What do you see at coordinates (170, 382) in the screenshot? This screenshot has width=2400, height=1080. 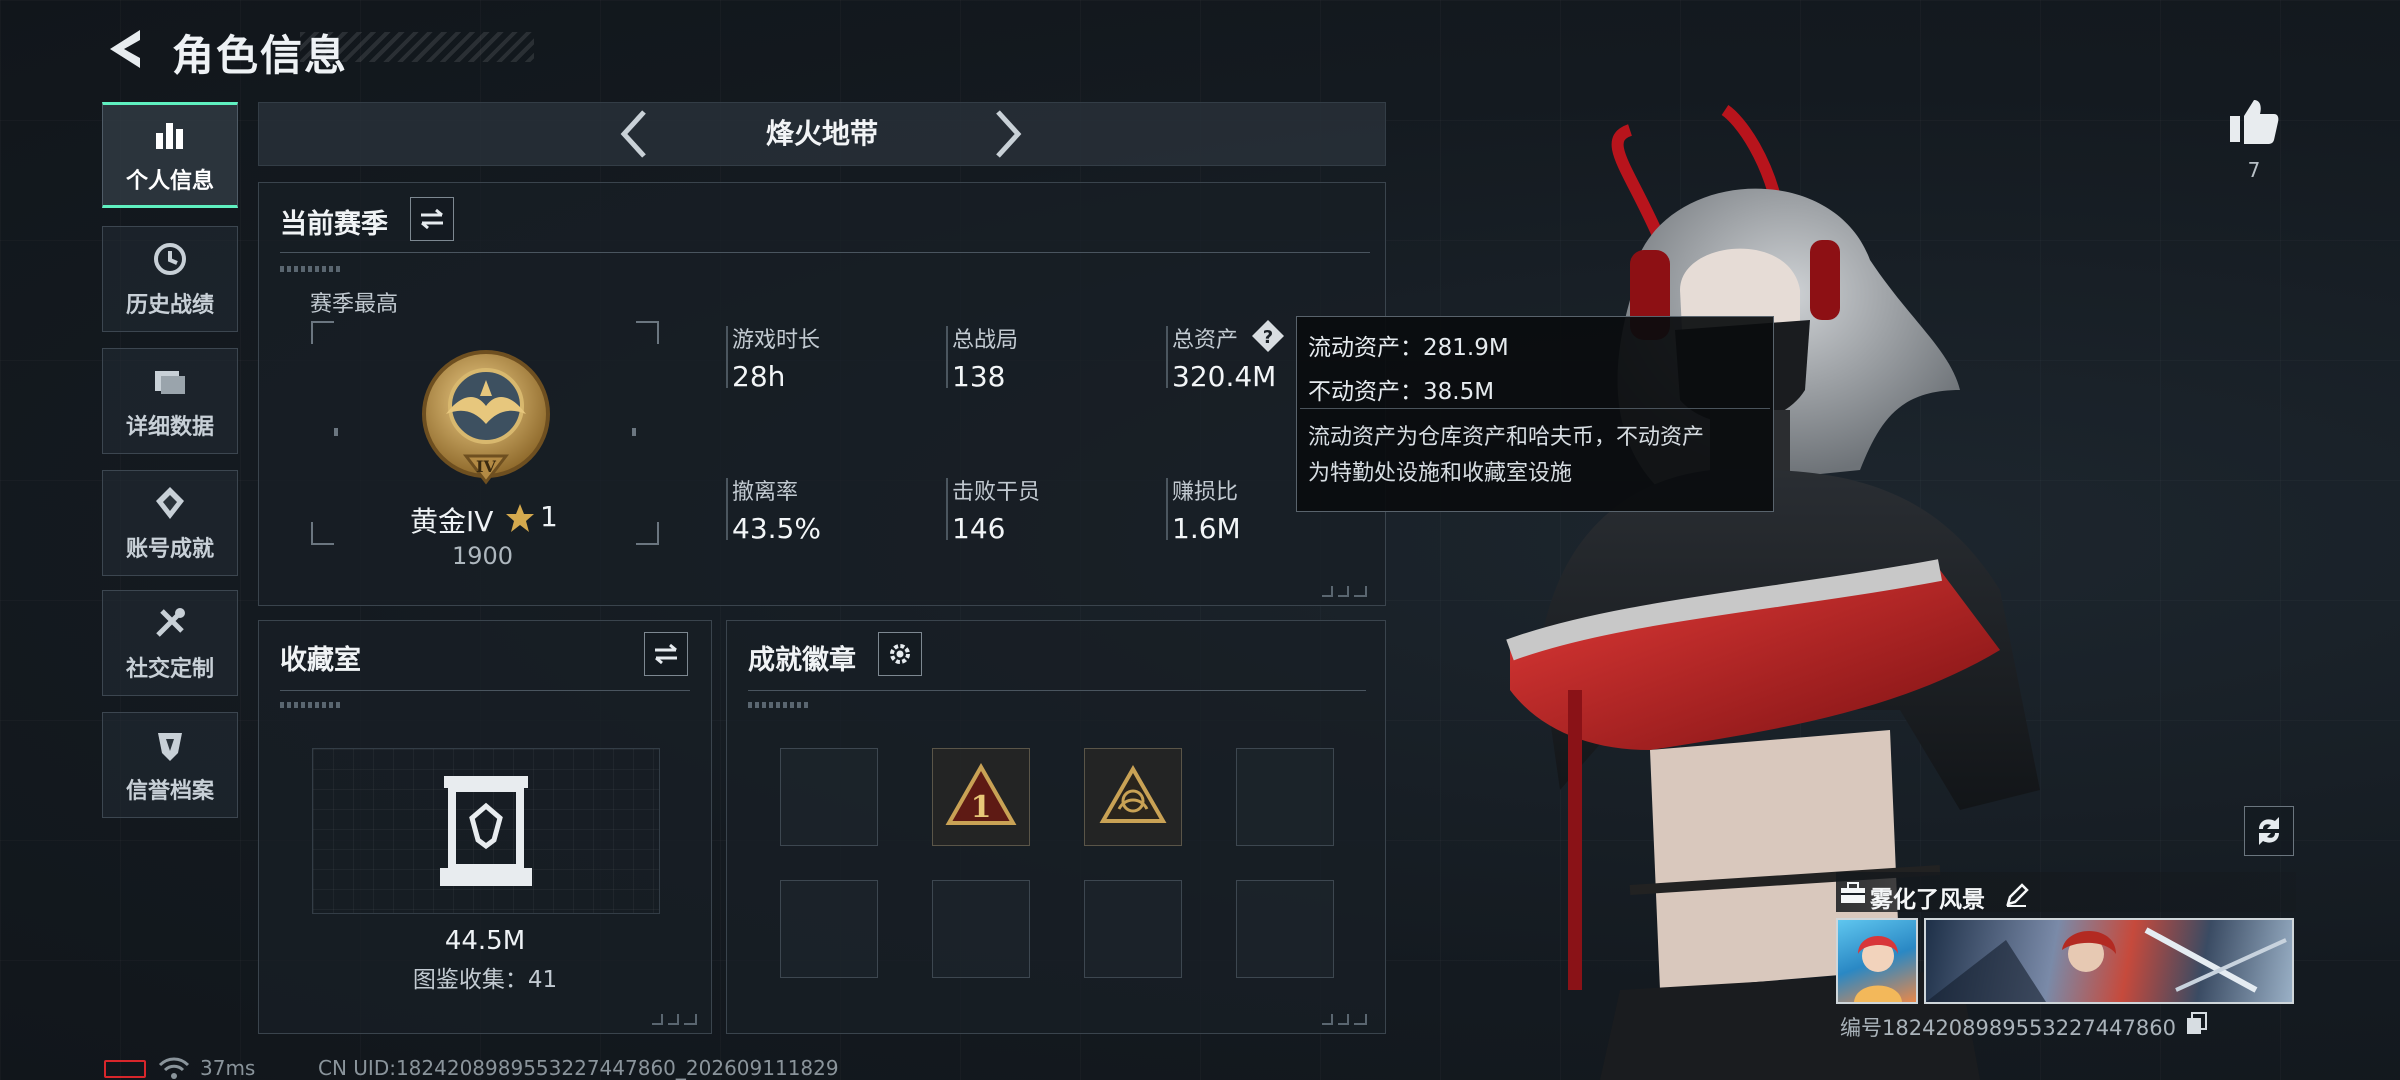 I see `folder-icon` at bounding box center [170, 382].